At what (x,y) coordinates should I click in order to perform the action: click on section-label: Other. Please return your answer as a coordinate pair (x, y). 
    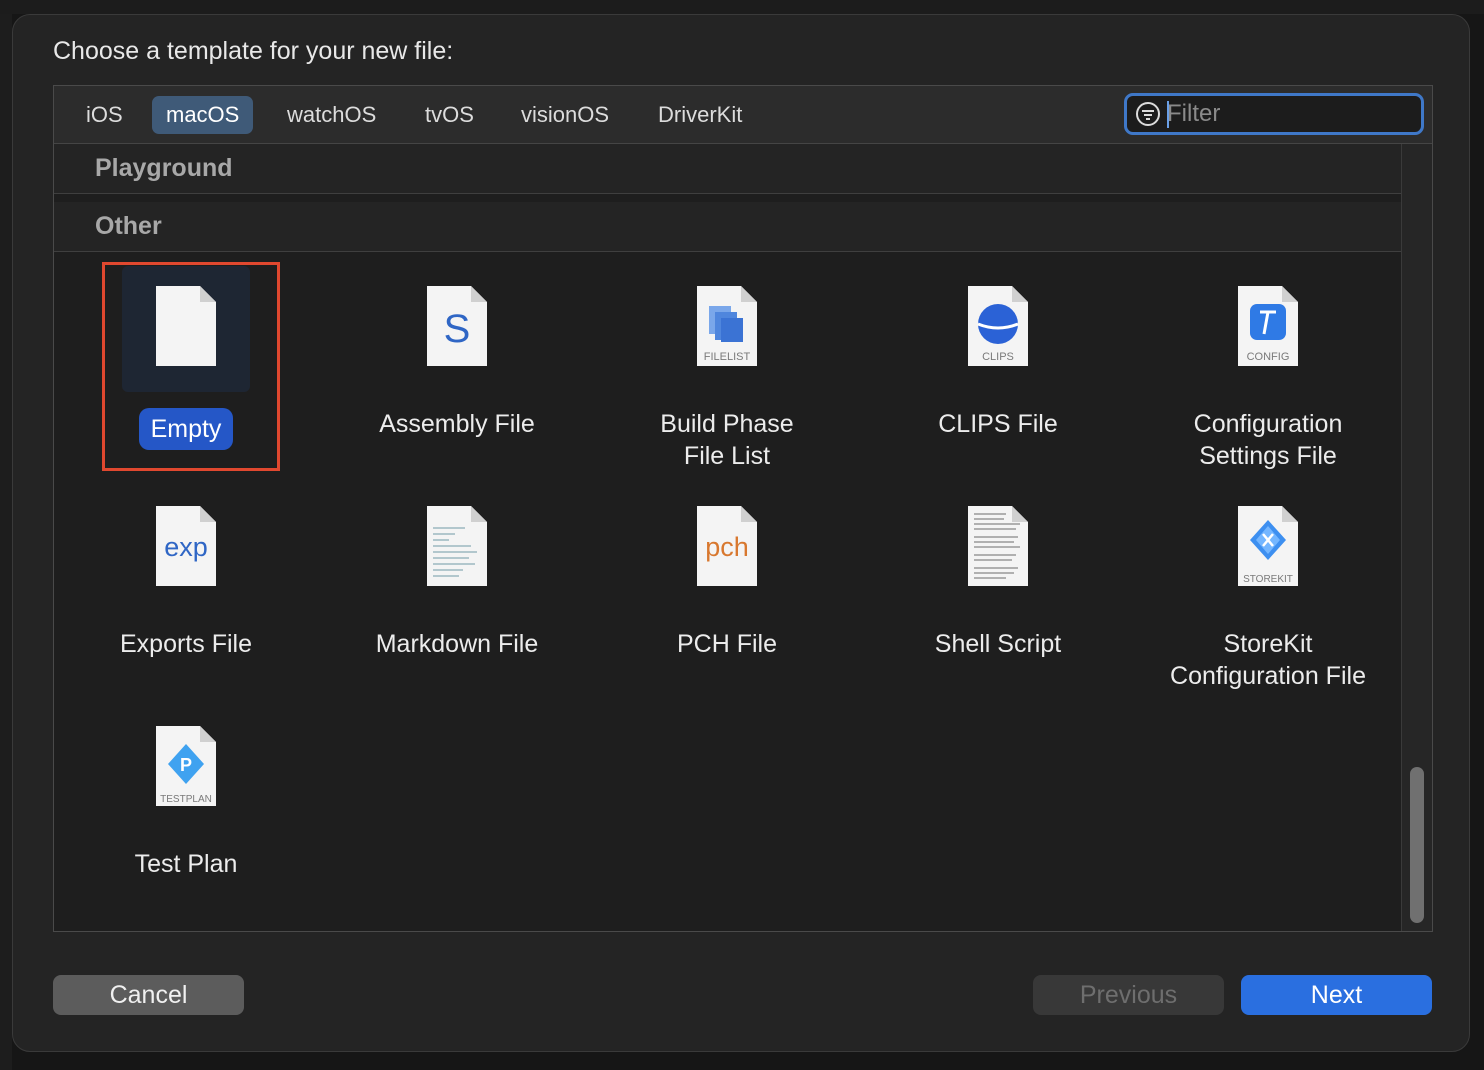
    Looking at the image, I should click on (128, 226).